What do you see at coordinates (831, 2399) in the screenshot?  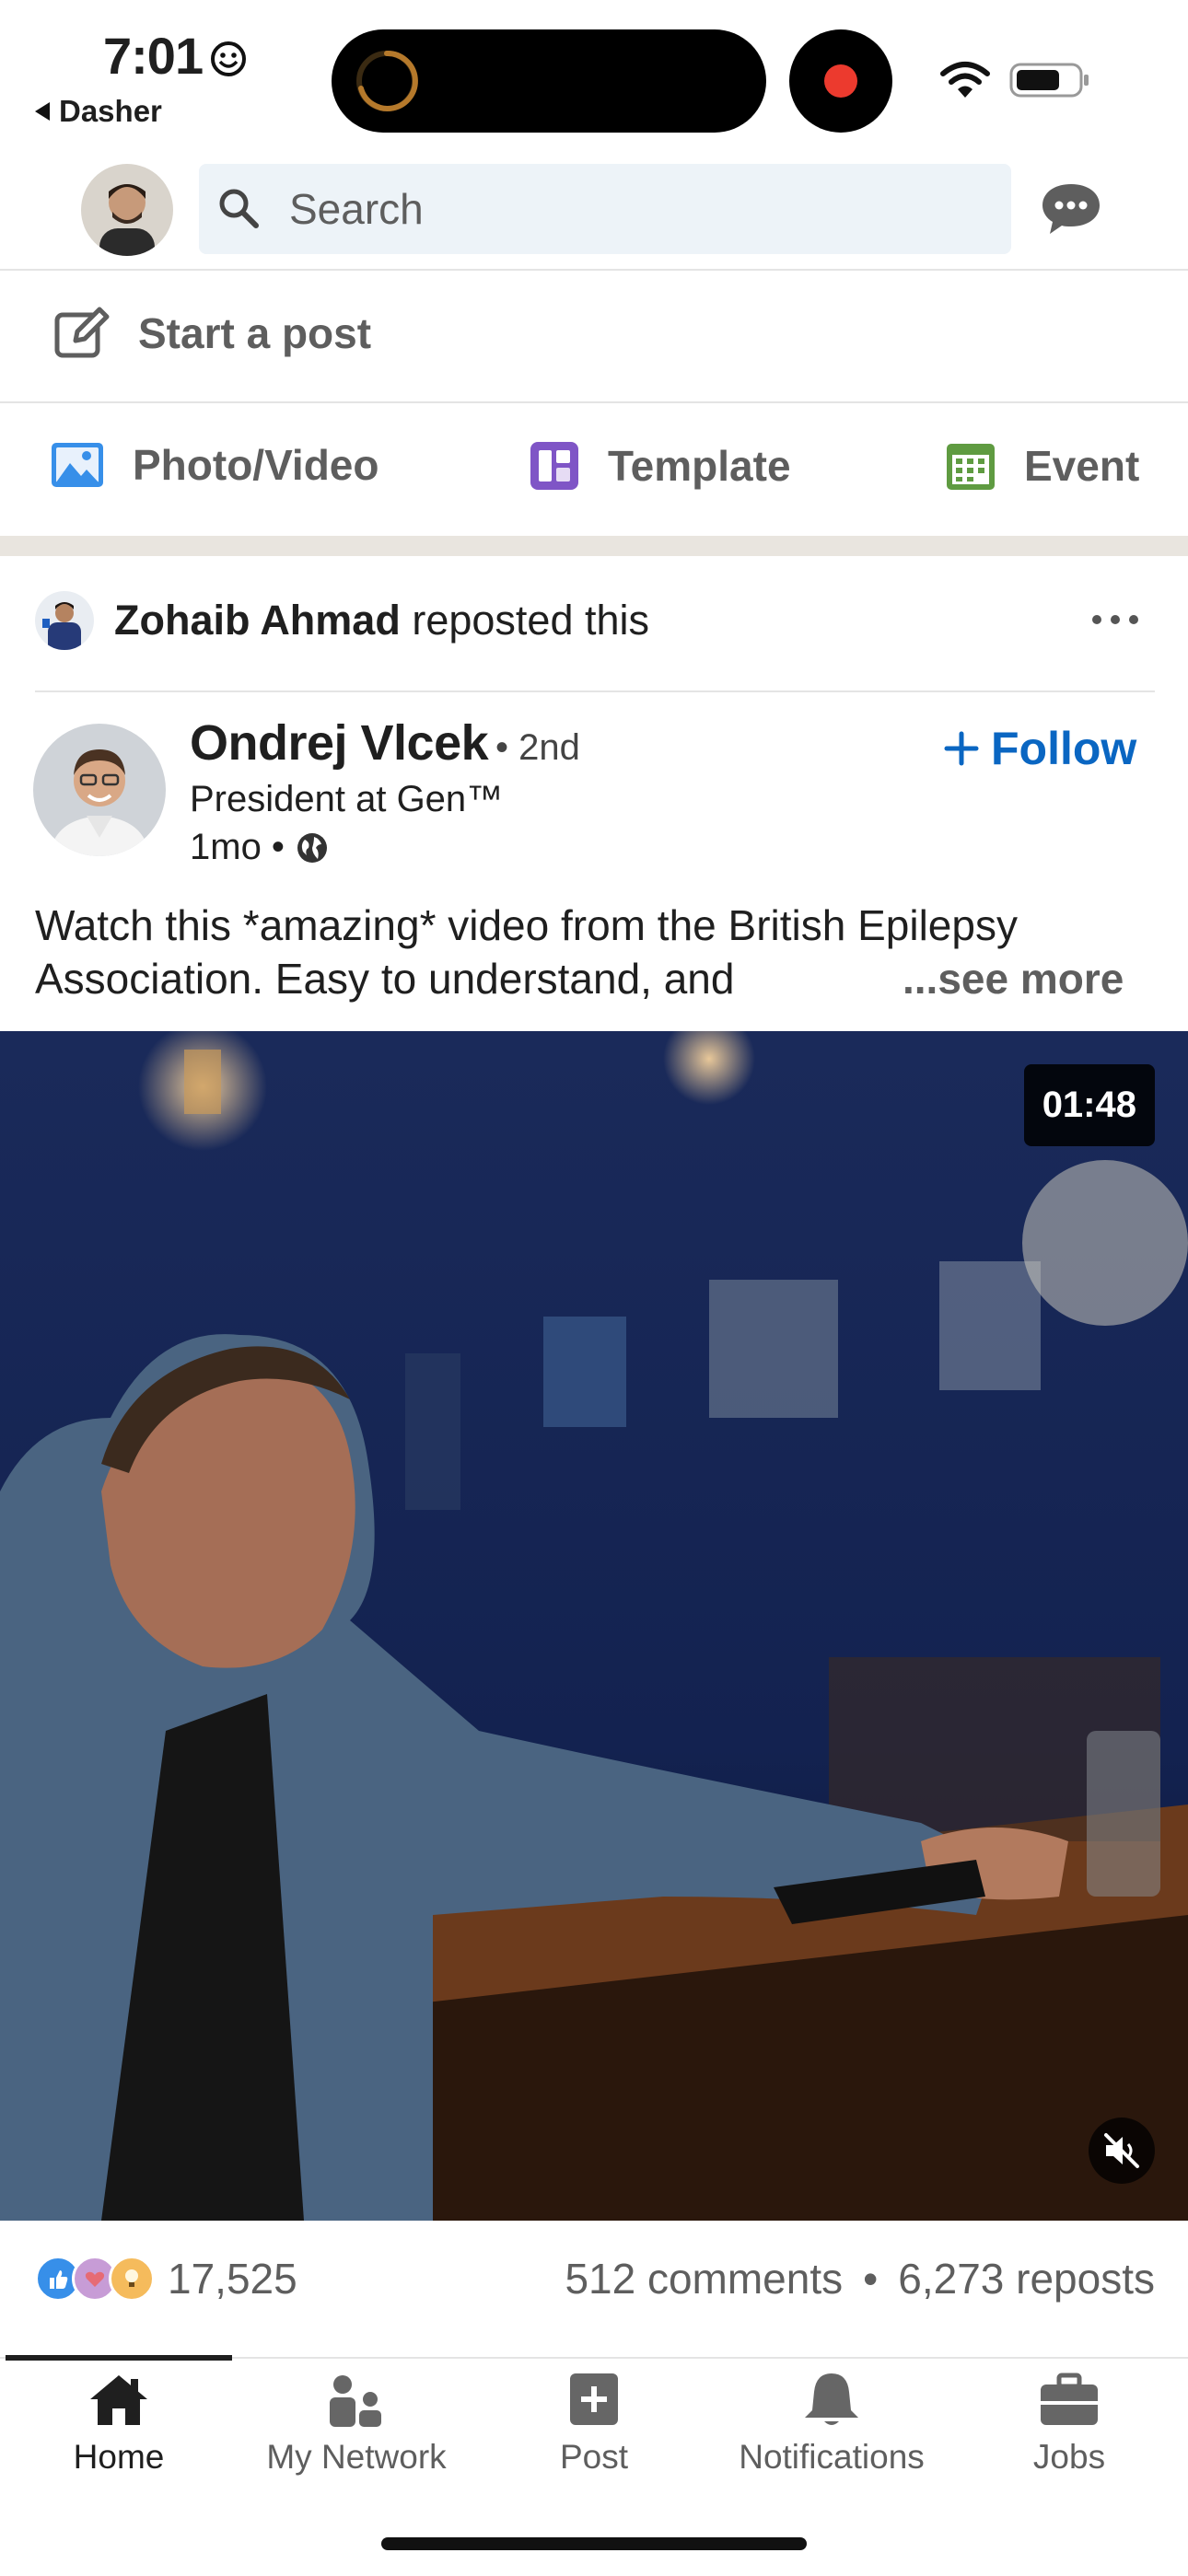 I see `bell-icon` at bounding box center [831, 2399].